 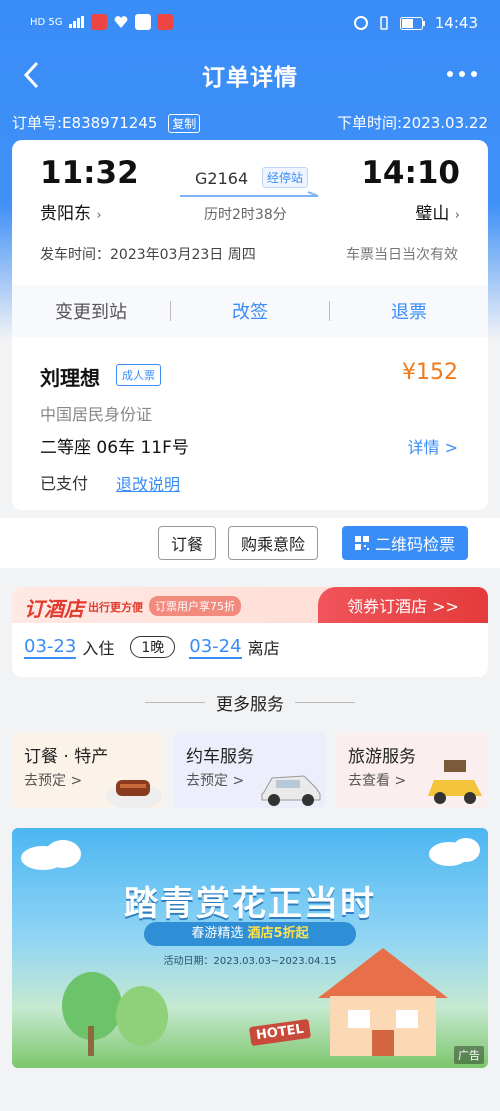 I want to click on ticket-validity: 车票当日当次有效, so click(x=402, y=255).